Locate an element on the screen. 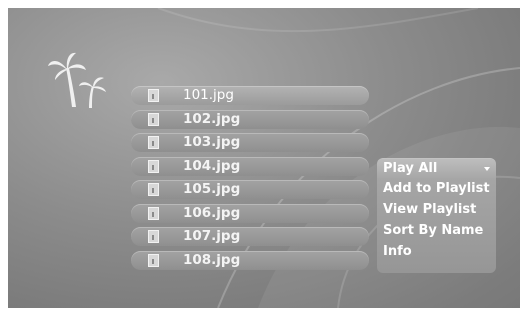 This screenshot has height=316, width=529. list-item: 101.jpg is located at coordinates (250, 95).